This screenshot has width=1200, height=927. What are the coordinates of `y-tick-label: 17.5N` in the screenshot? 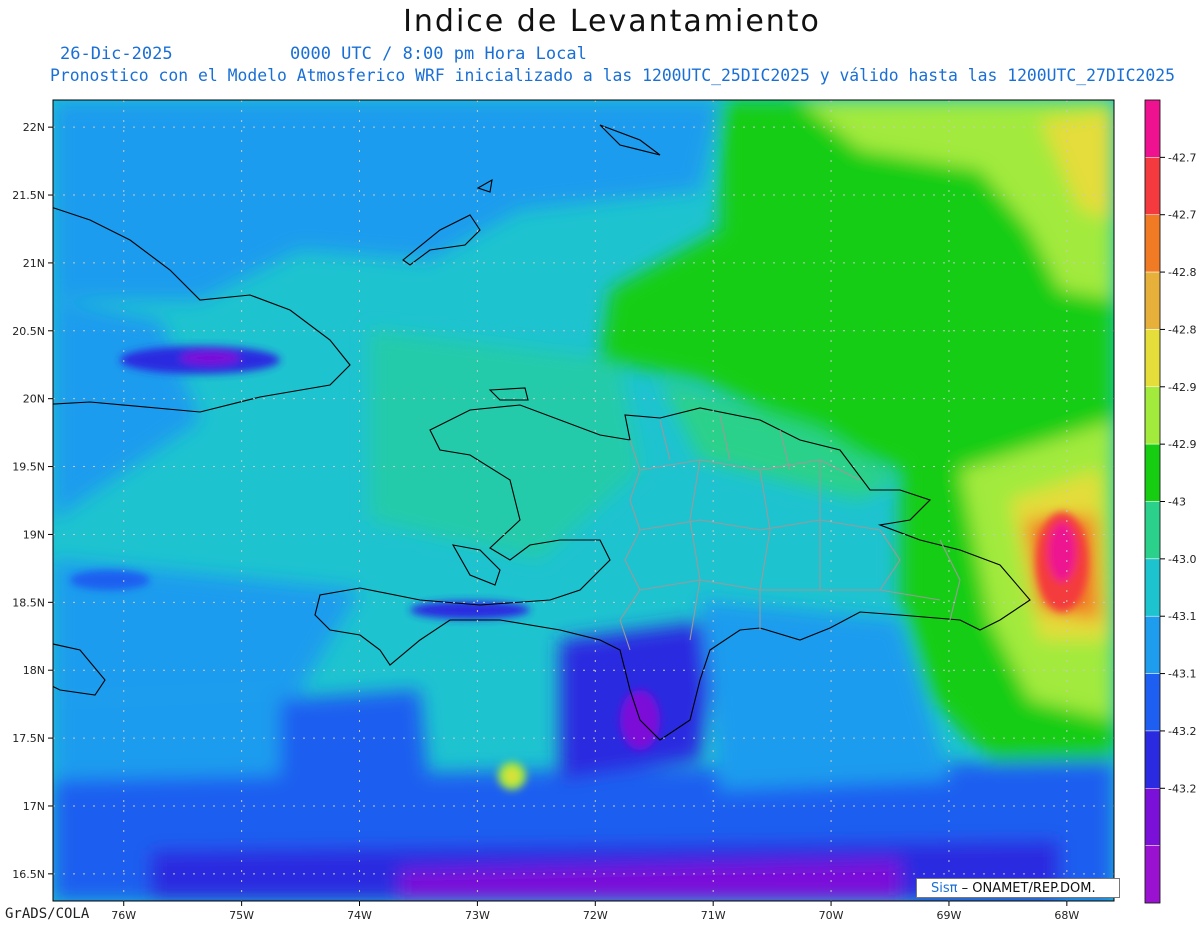 It's located at (28, 738).